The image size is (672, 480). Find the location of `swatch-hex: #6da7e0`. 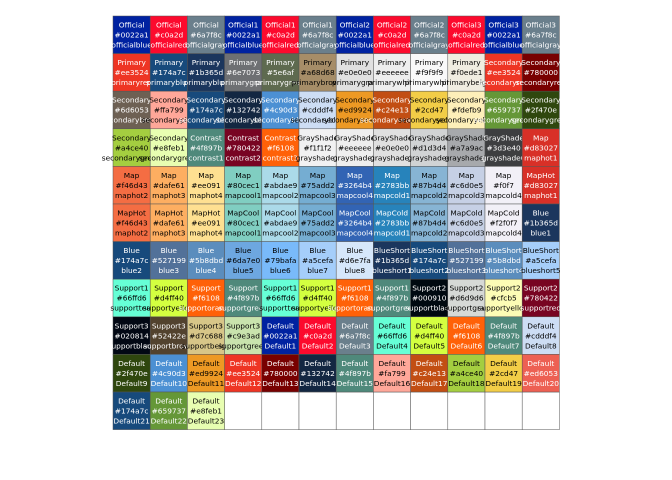

swatch-hex: #6da7e0 is located at coordinates (243, 260).